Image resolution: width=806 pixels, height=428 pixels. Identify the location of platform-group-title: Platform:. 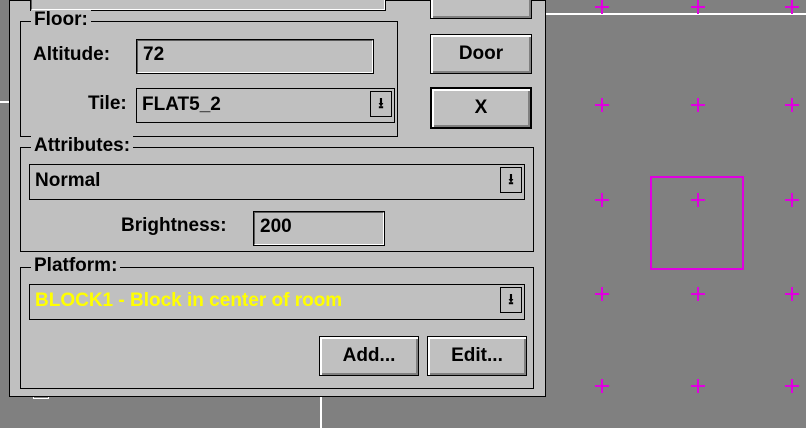
(76, 266).